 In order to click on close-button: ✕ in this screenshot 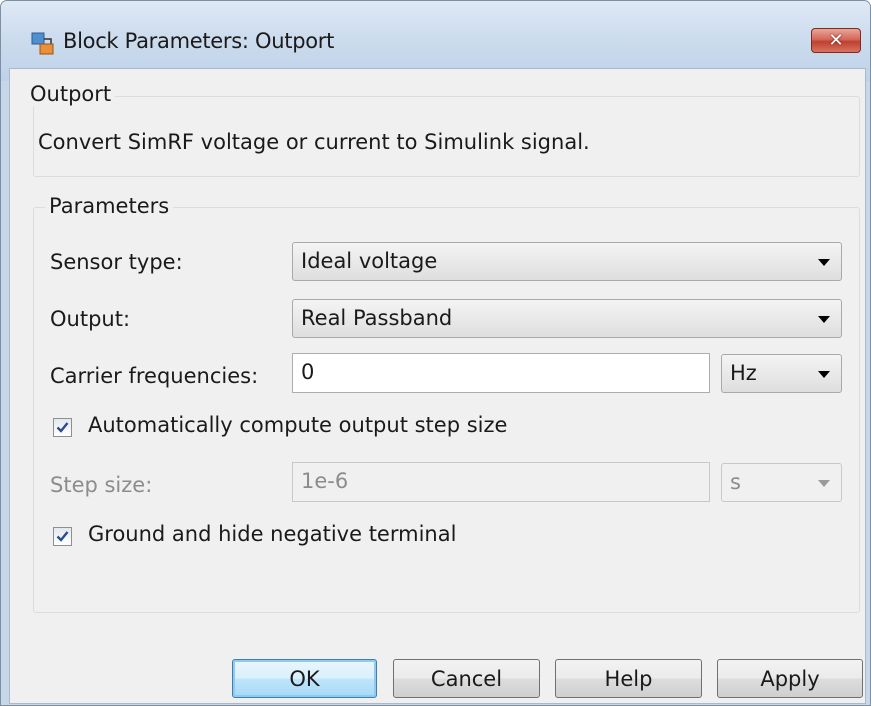, I will do `click(836, 40)`.